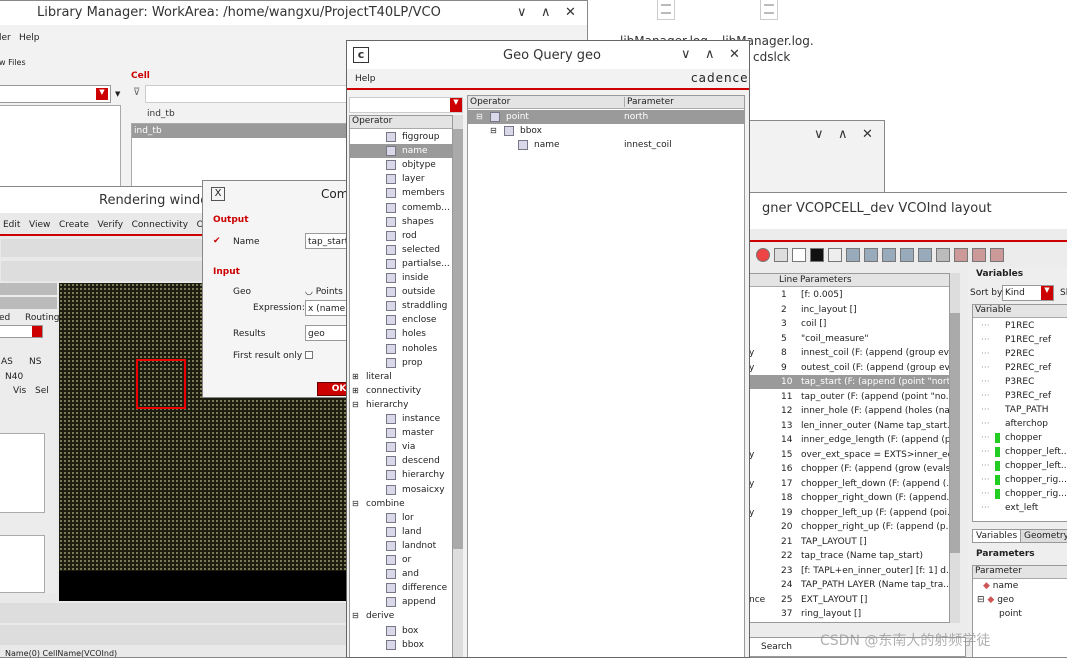 The height and width of the screenshot is (658, 1067). Describe the element at coordinates (401, 560) in the screenshot. I see `operator-item: or` at that location.